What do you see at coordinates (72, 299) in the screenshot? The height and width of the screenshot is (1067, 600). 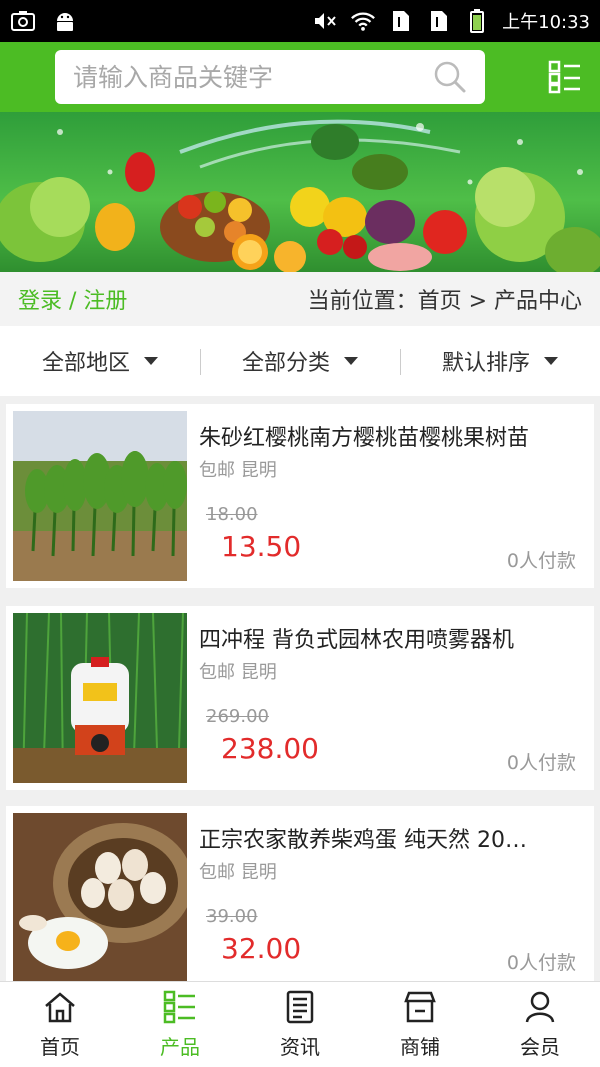 I see `login-register-link: 登录 / 注册` at bounding box center [72, 299].